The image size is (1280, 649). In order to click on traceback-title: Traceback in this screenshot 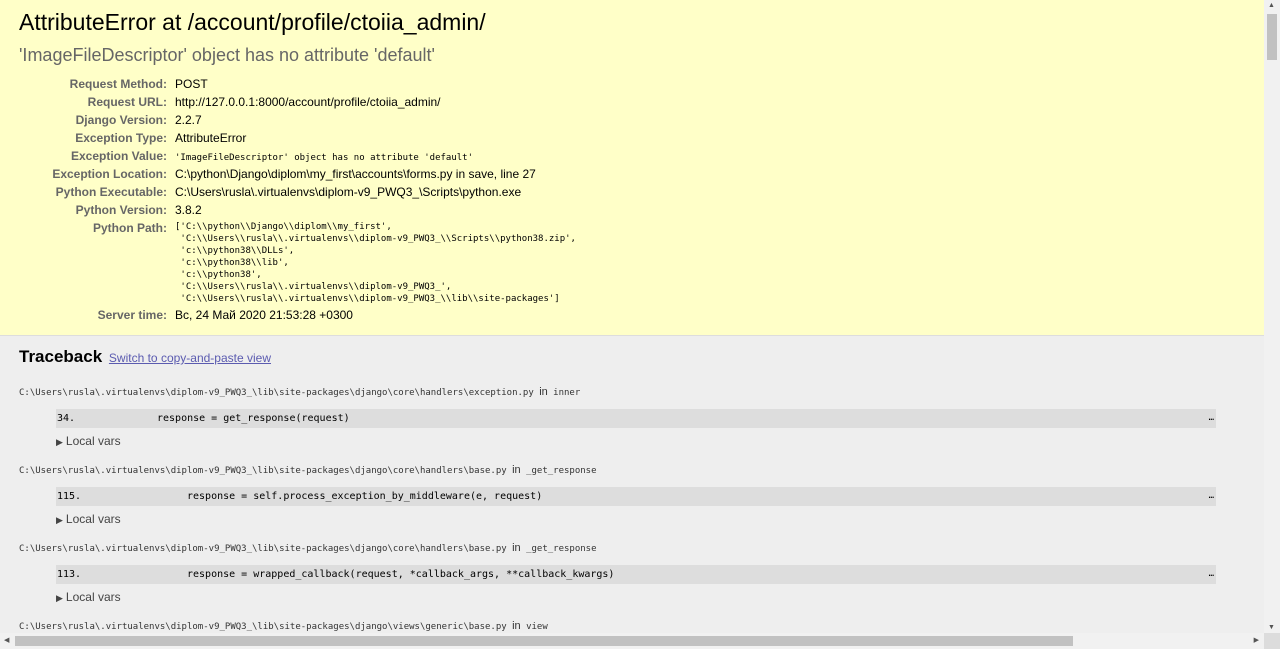, I will do `click(61, 356)`.